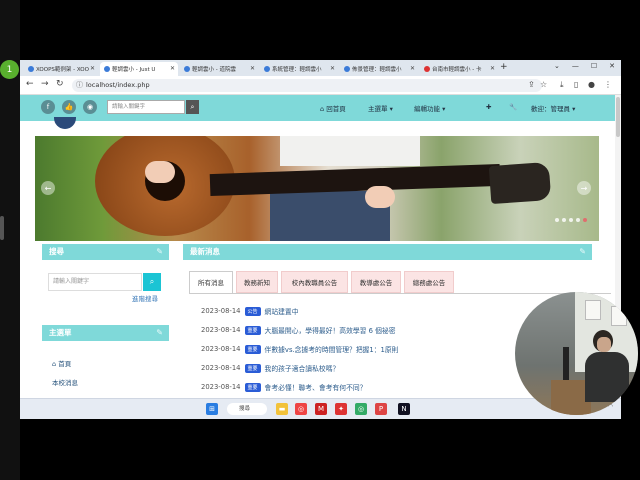 The image size is (640, 480). What do you see at coordinates (585, 220) in the screenshot?
I see `carousel-dot-active` at bounding box center [585, 220].